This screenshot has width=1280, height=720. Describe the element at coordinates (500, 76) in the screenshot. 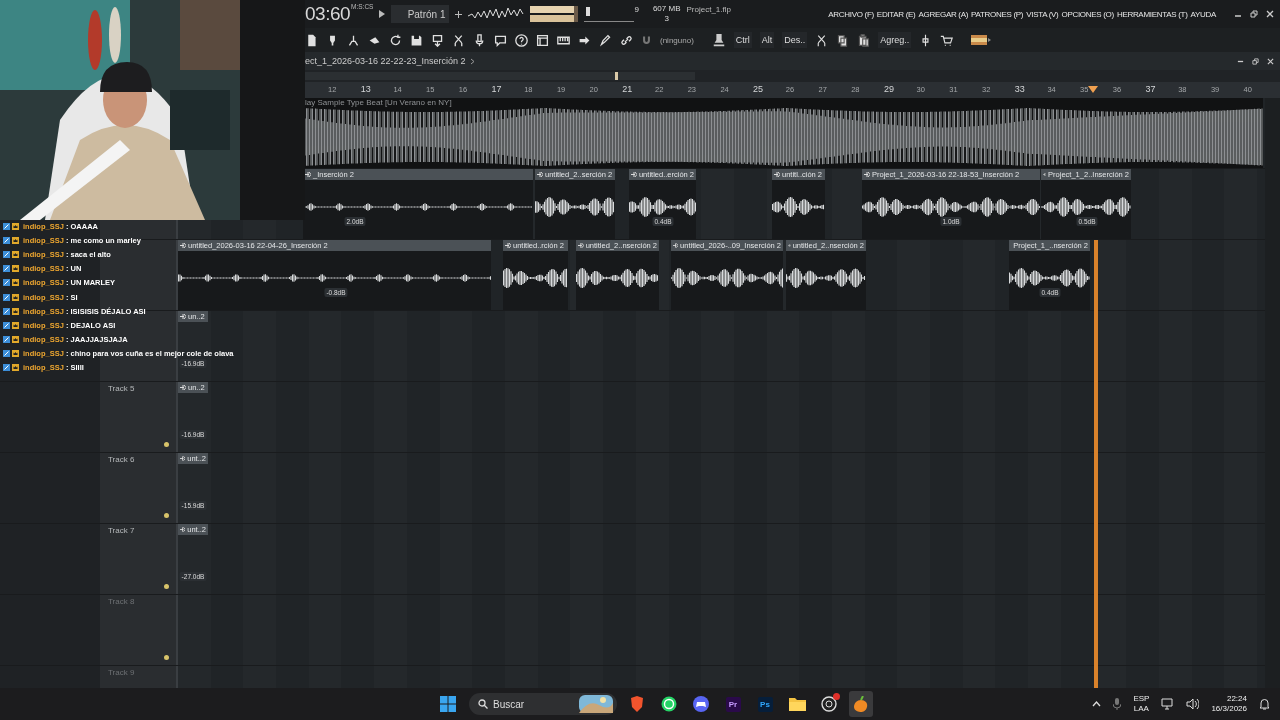

I see `horizontal-scrollbar` at that location.